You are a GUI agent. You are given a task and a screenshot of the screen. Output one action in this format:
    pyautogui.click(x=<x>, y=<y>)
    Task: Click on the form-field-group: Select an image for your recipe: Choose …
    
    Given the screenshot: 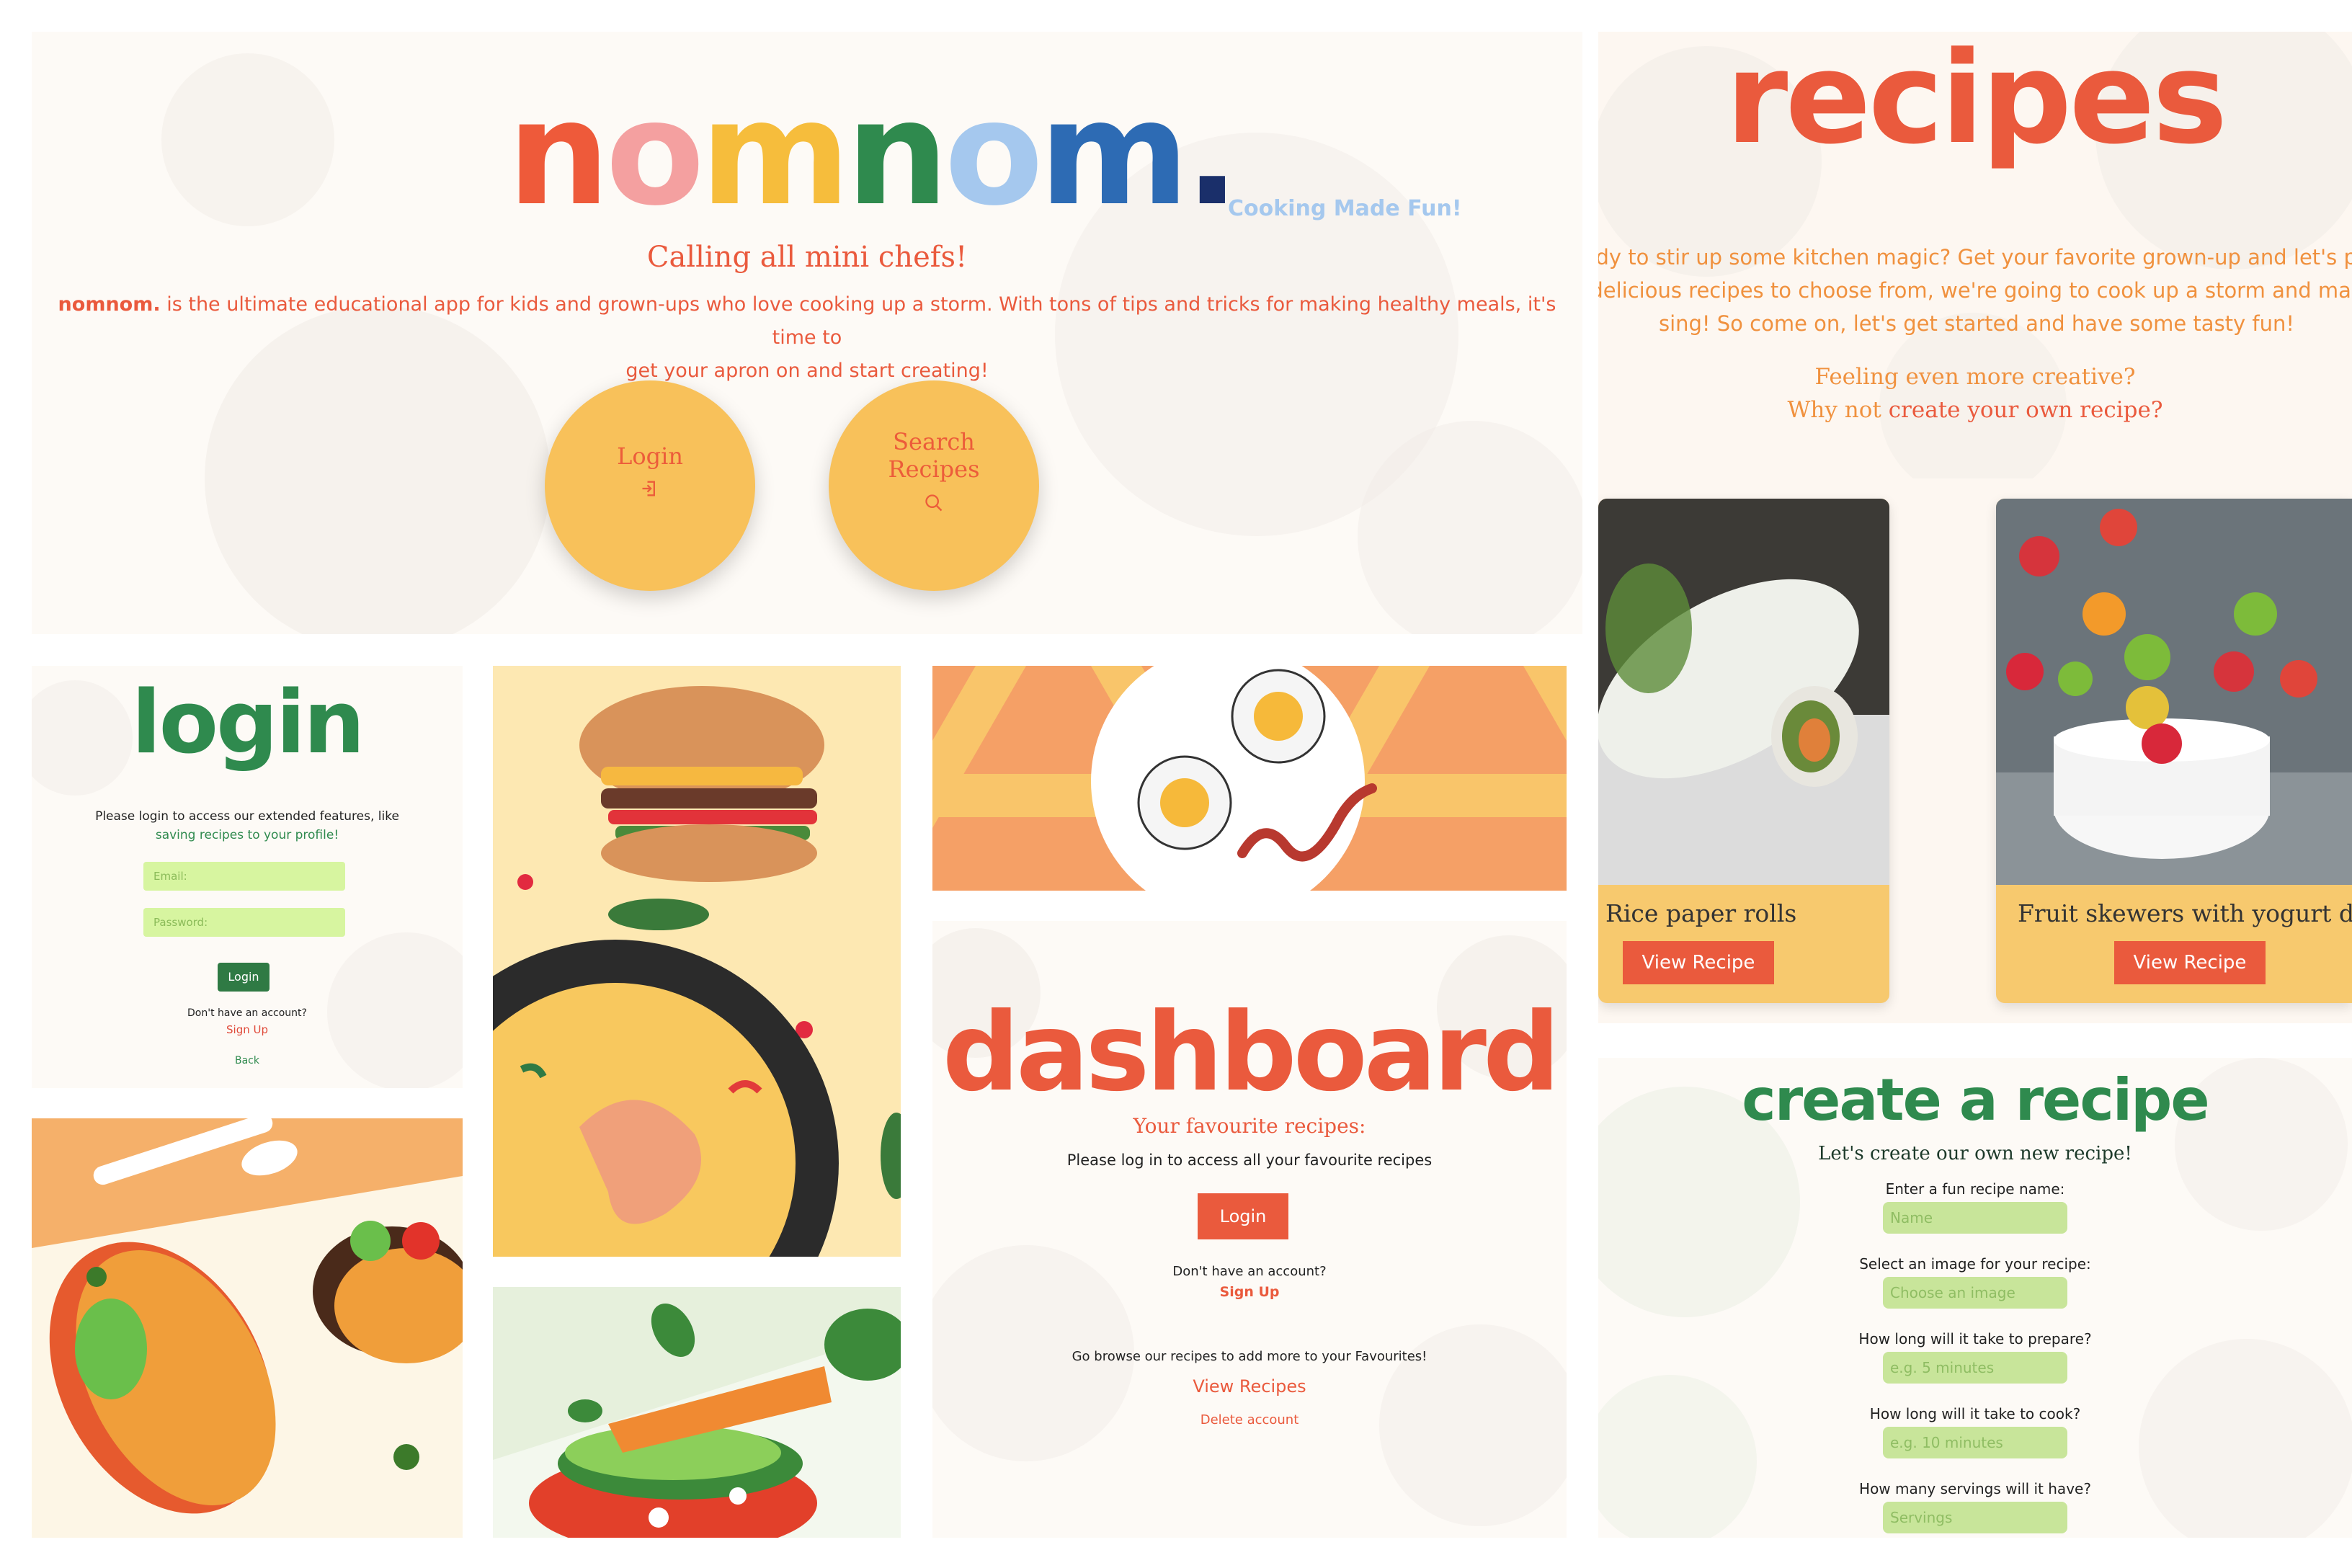 What is the action you would take?
    pyautogui.click(x=1975, y=1292)
    